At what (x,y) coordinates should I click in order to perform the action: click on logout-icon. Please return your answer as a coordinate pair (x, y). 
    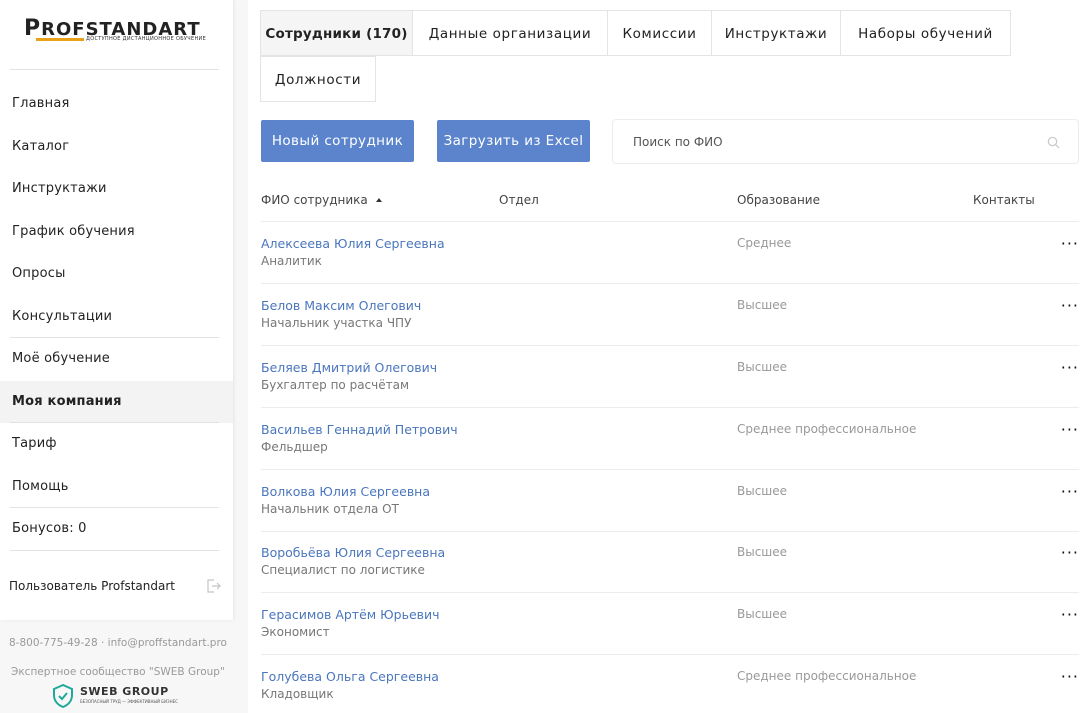
    Looking at the image, I should click on (213, 586).